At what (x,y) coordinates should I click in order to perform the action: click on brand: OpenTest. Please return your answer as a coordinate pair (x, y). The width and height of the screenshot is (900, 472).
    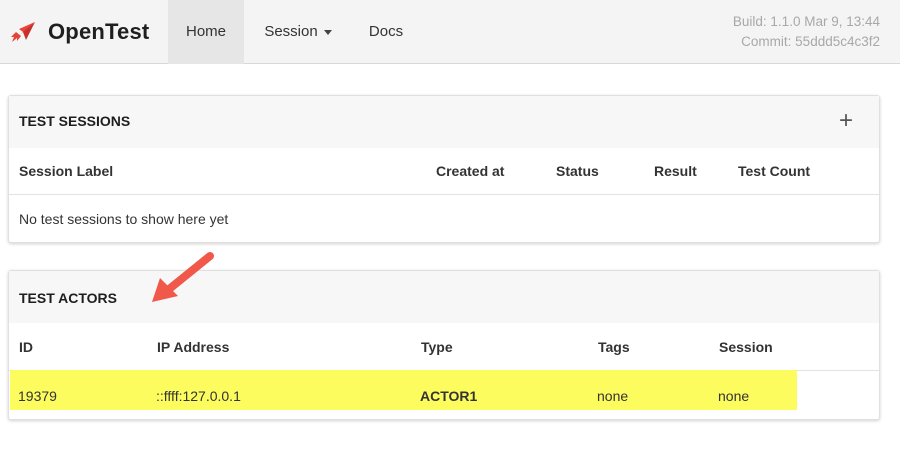
    Looking at the image, I should click on (79, 32).